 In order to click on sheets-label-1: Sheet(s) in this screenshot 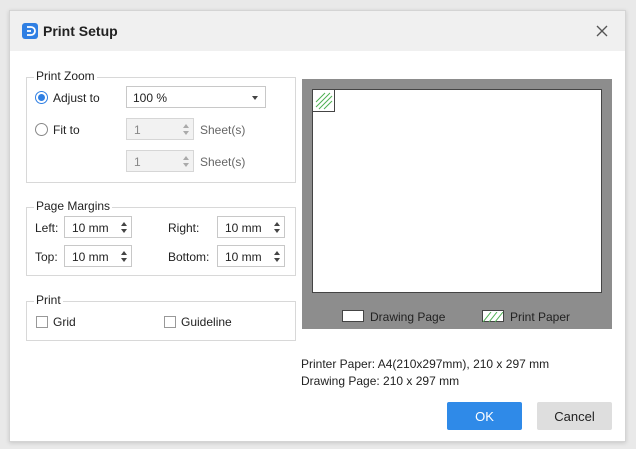, I will do `click(223, 130)`.